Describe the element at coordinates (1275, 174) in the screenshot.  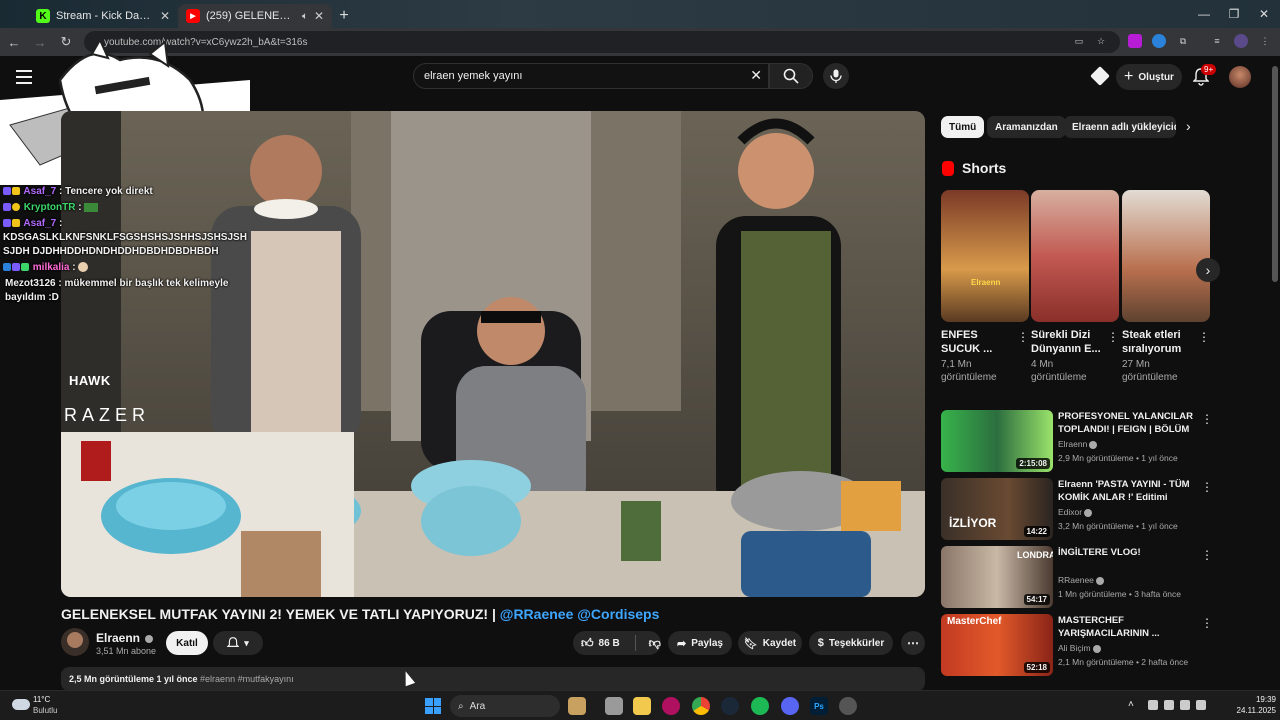
I see `scrollbar` at that location.